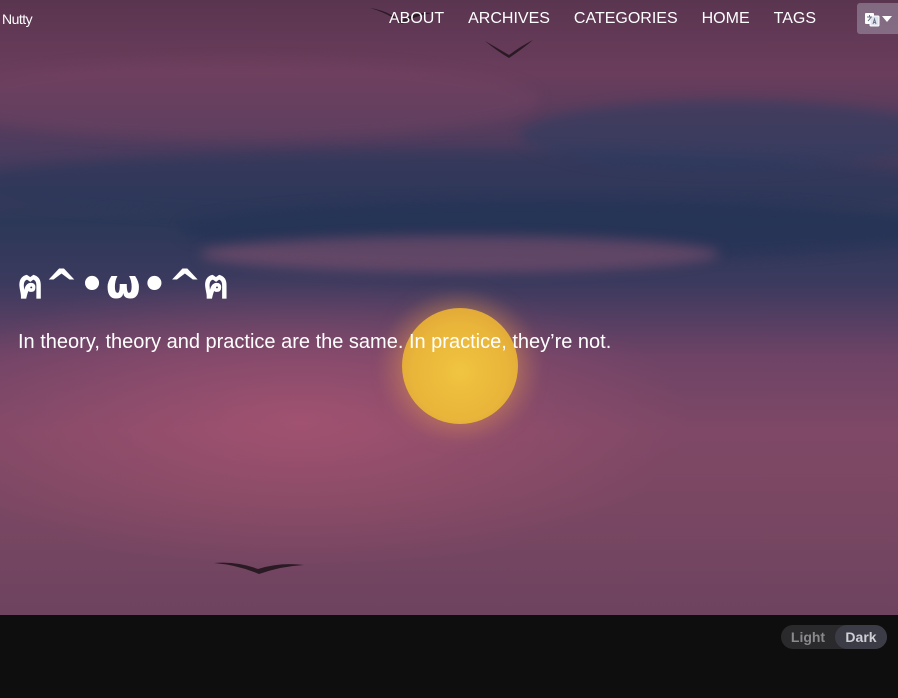  Describe the element at coordinates (871, 19) in the screenshot. I see `translate-icon` at that location.